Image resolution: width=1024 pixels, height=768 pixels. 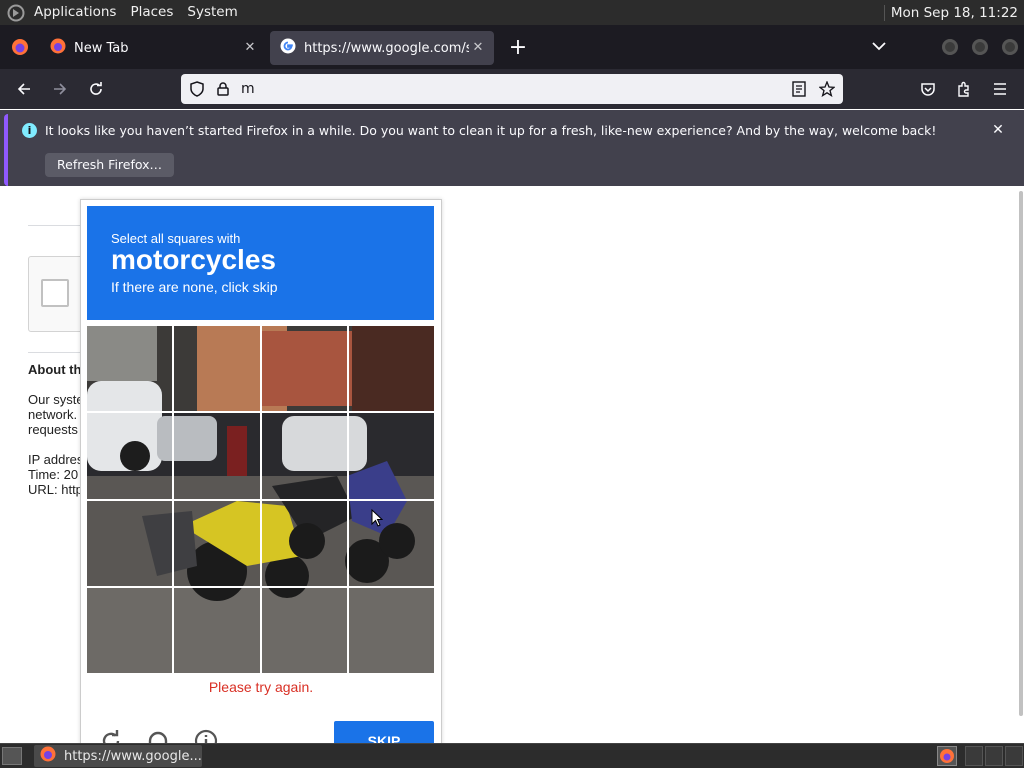 I want to click on ip-address-line: IP addres, so click(x=56, y=459).